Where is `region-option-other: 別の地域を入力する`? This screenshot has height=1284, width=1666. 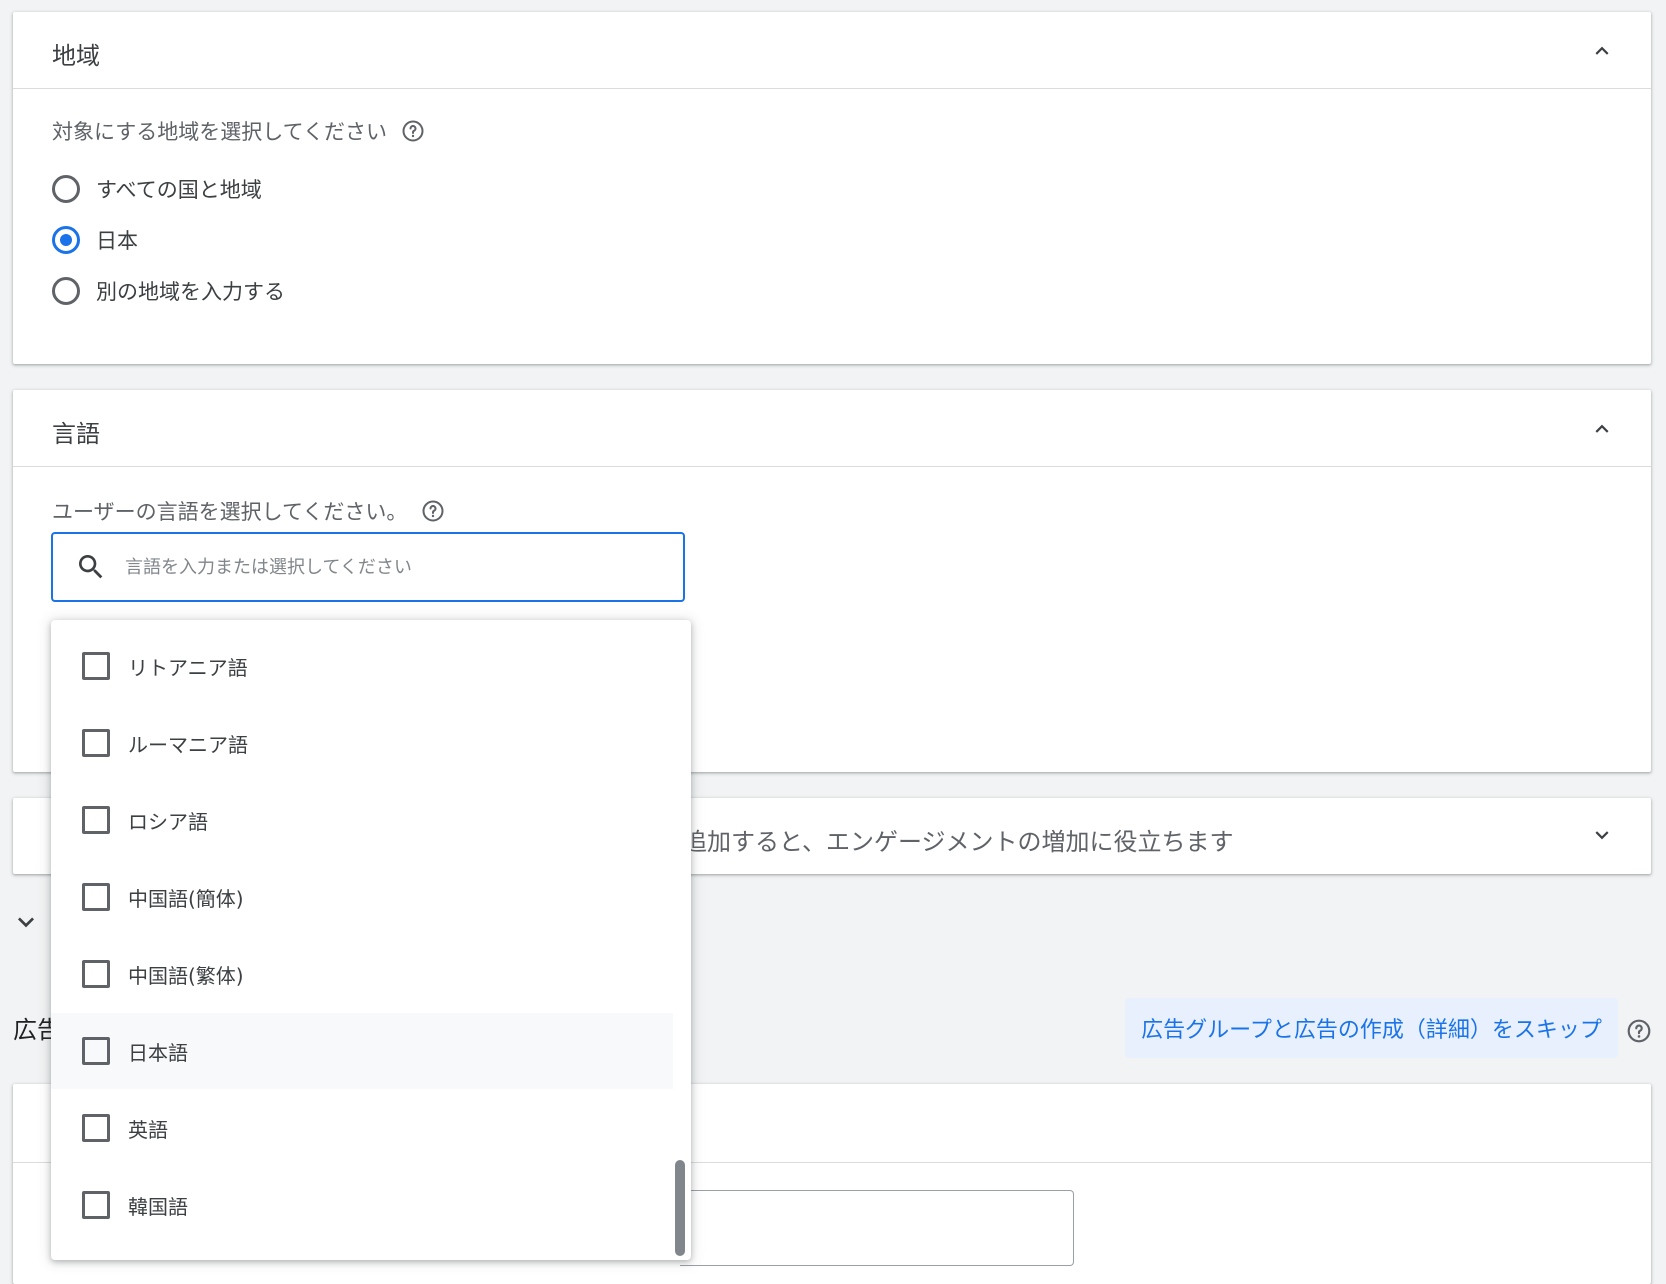
region-option-other: 別の地域を入力する is located at coordinates (168, 291).